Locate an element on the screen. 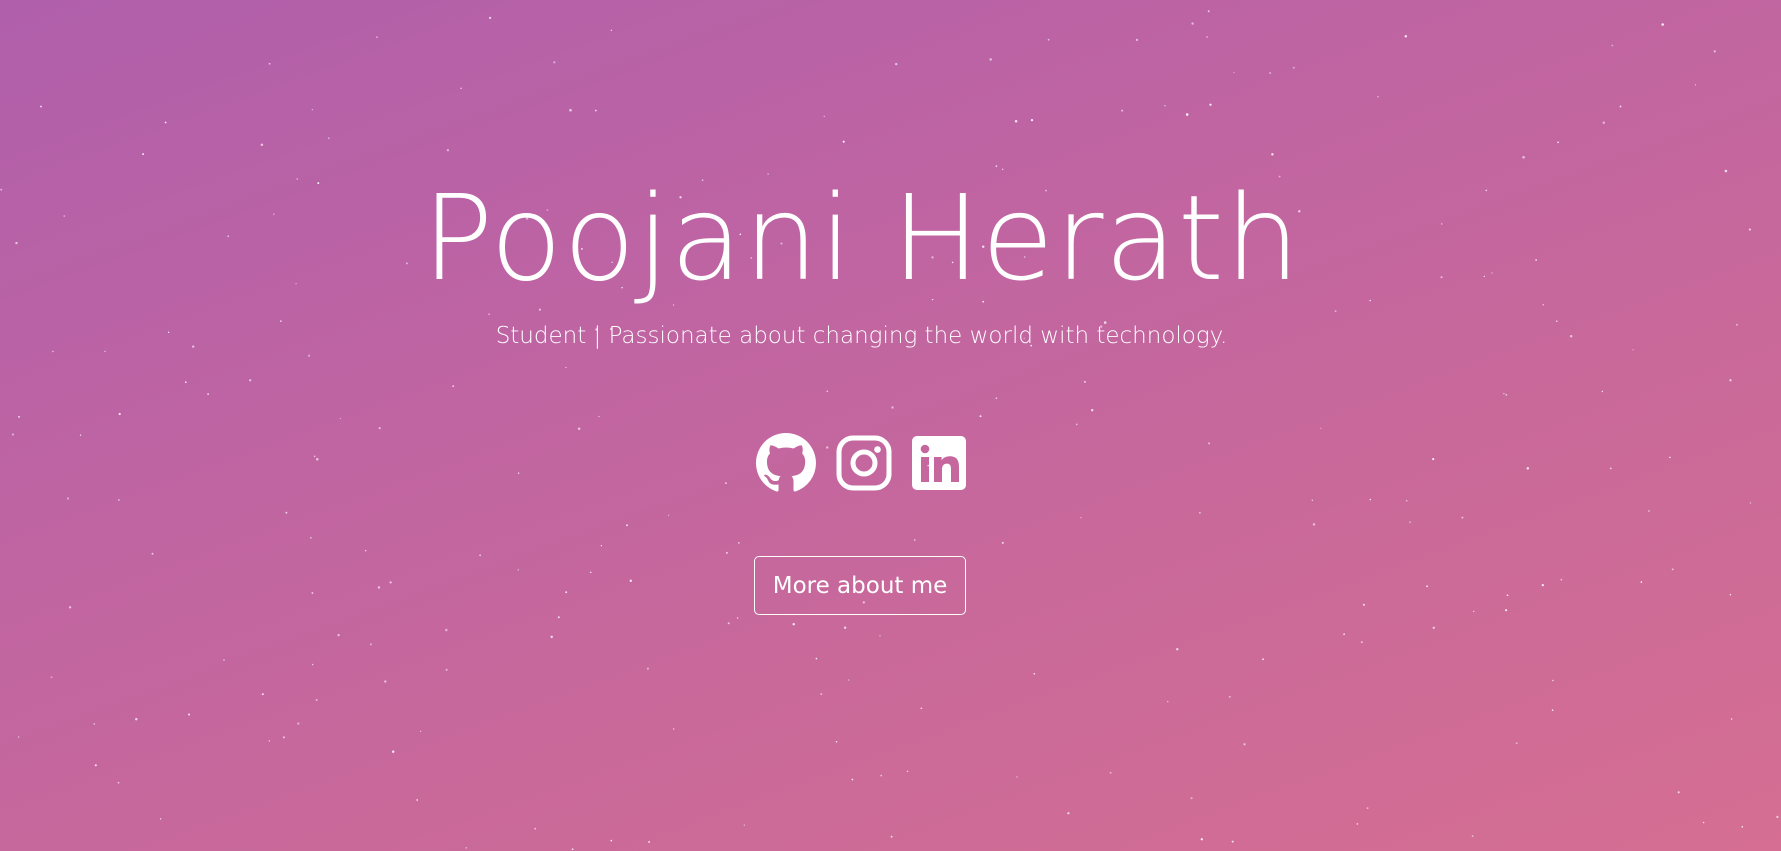  more-about-me-button: More about me is located at coordinates (860, 585).